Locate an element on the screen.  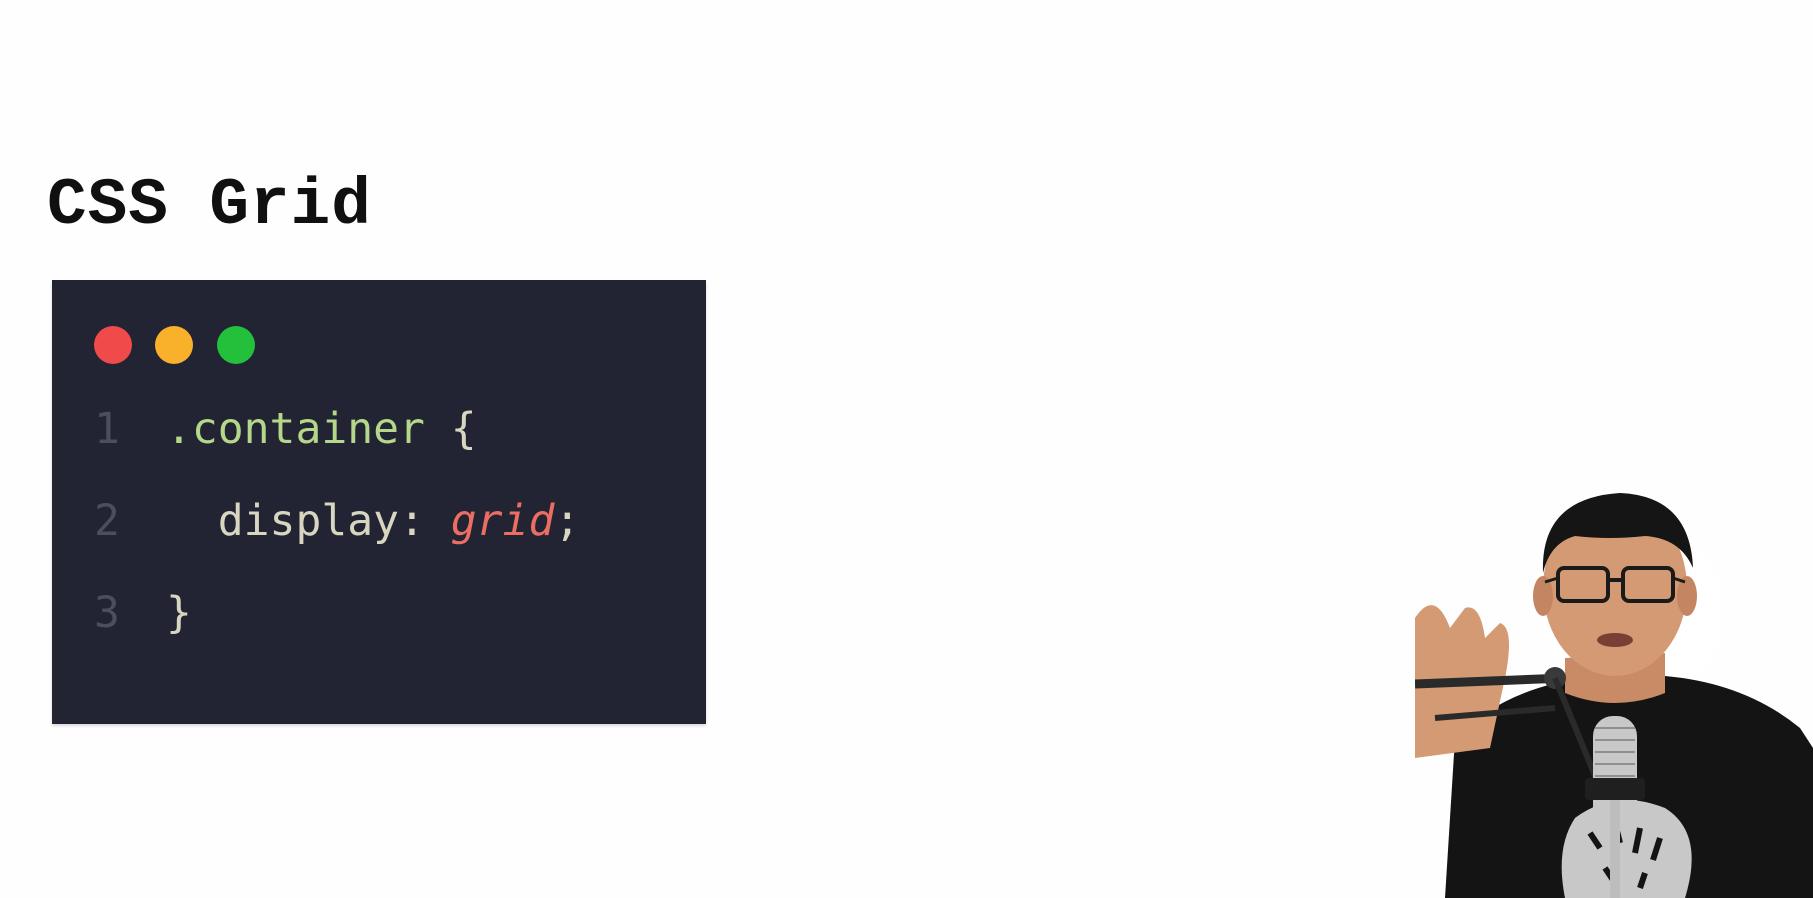
presenter-image is located at coordinates (1614, 693).